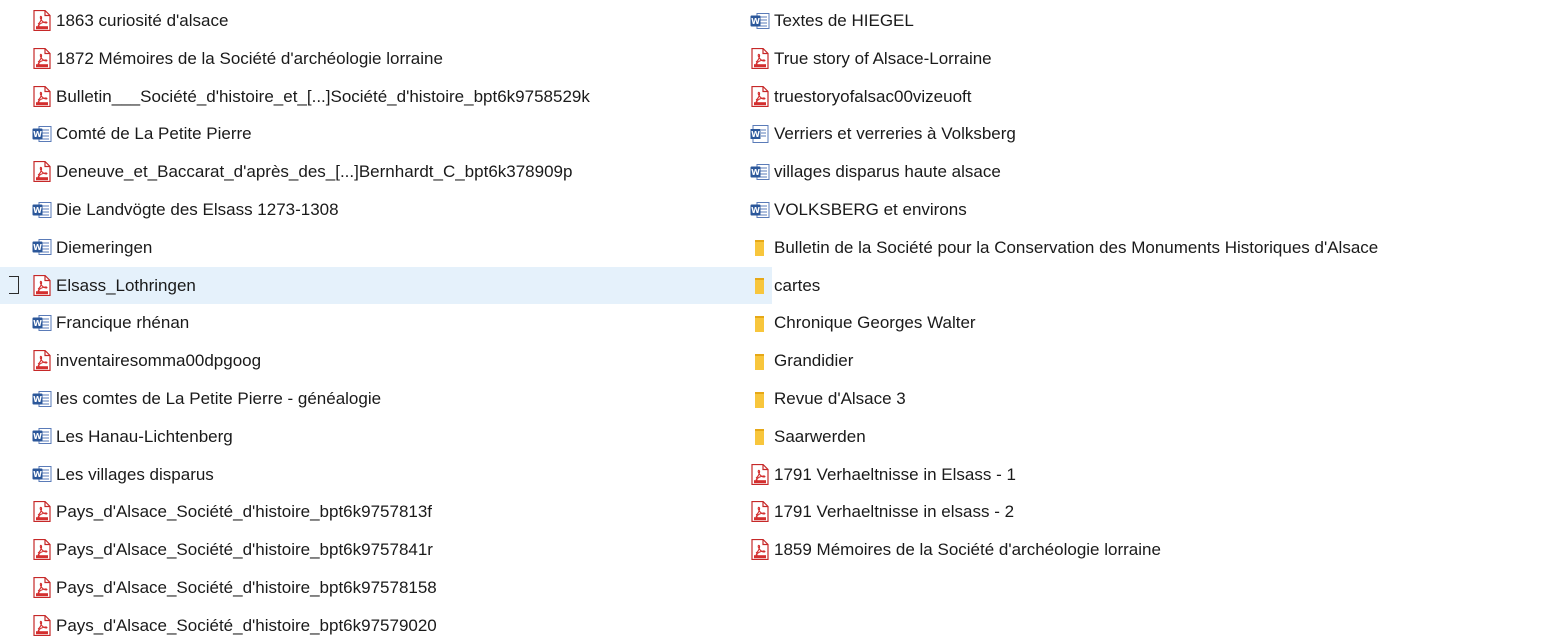 The height and width of the screenshot is (644, 1561). What do you see at coordinates (1155, 96) in the screenshot?
I see `list-item: truestoryofalsac00vizeuoft` at bounding box center [1155, 96].